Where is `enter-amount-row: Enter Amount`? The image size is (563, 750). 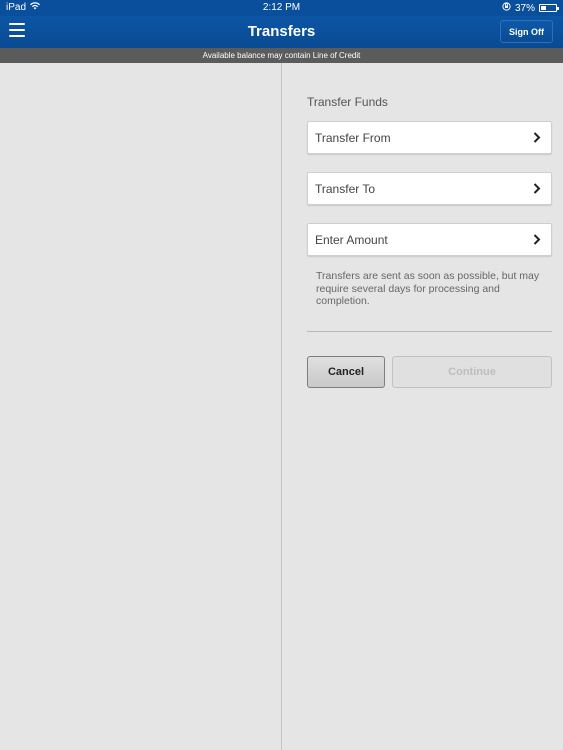
enter-amount-row: Enter Amount is located at coordinates (429, 239).